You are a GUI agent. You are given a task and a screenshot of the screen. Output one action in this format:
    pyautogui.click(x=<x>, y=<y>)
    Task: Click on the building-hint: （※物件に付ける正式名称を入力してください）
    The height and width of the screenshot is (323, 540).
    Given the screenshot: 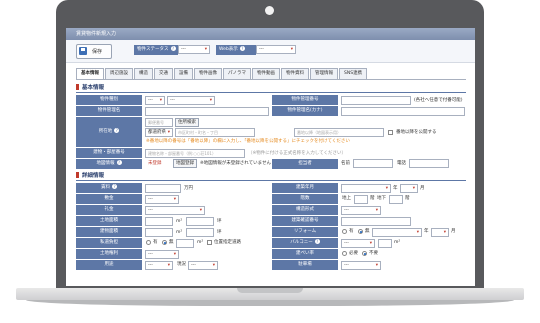 What is the action you would take?
    pyautogui.click(x=297, y=153)
    